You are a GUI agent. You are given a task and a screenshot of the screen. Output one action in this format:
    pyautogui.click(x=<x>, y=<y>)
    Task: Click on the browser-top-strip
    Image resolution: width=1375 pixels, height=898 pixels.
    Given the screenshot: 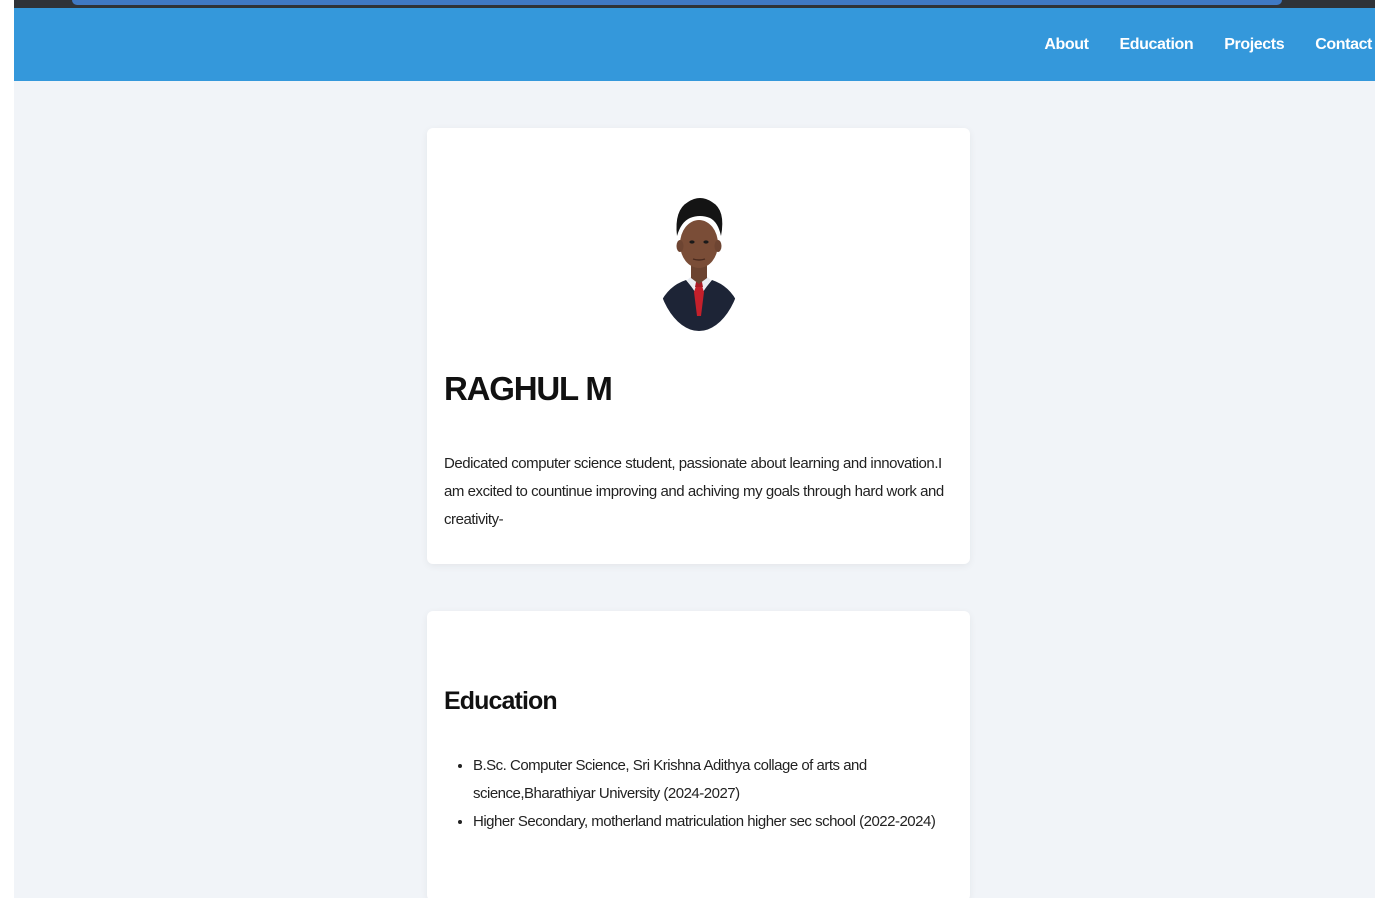 What is the action you would take?
    pyautogui.click(x=694, y=4)
    